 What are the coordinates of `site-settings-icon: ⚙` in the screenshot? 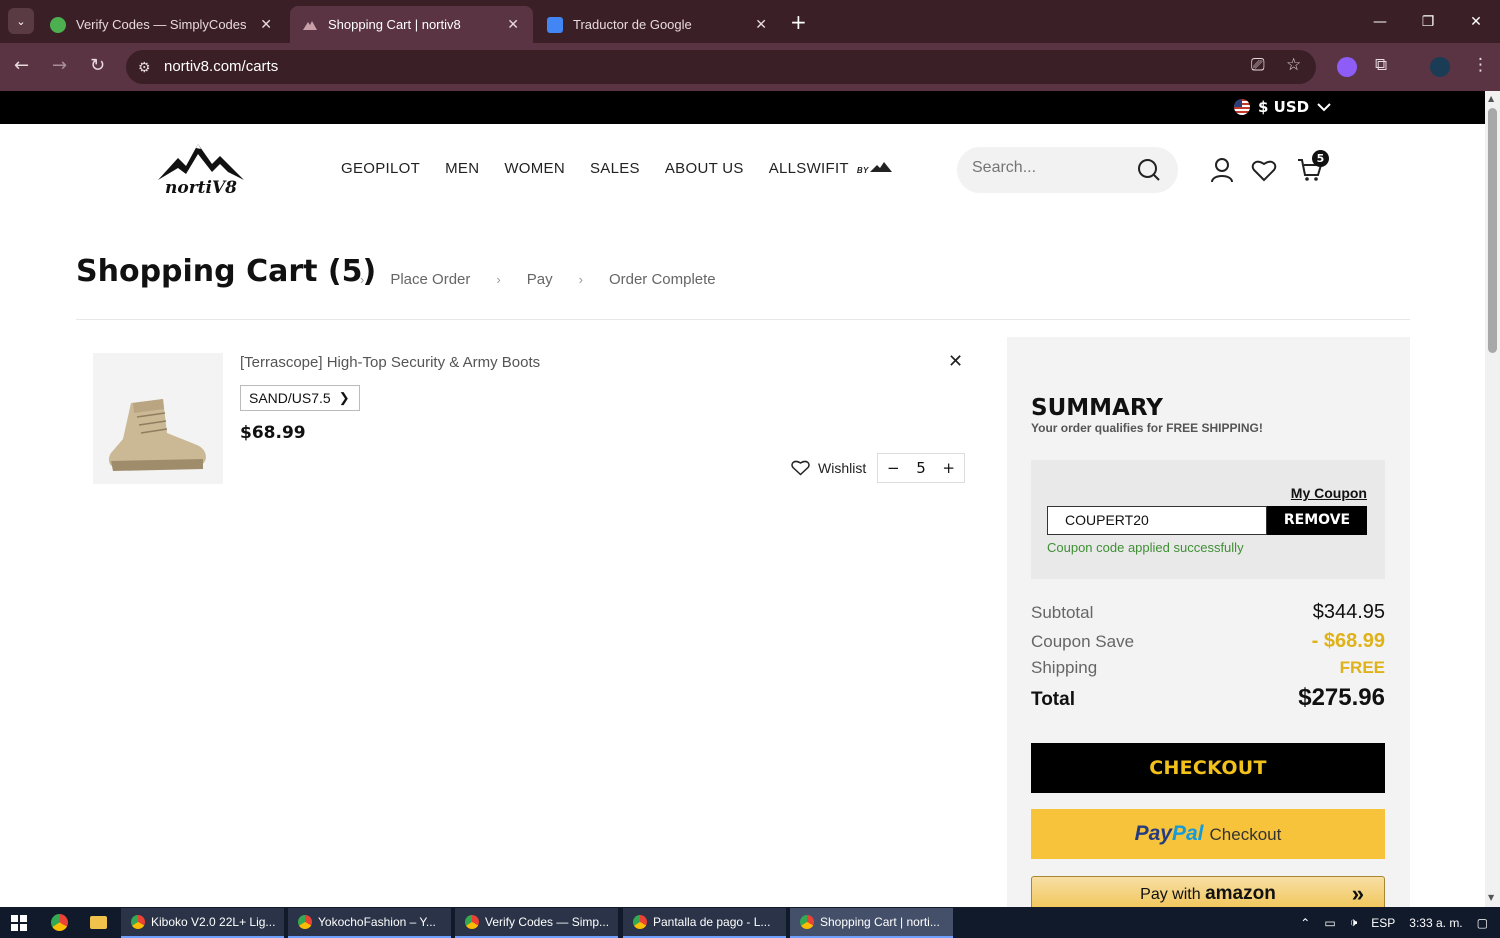 It's located at (144, 67).